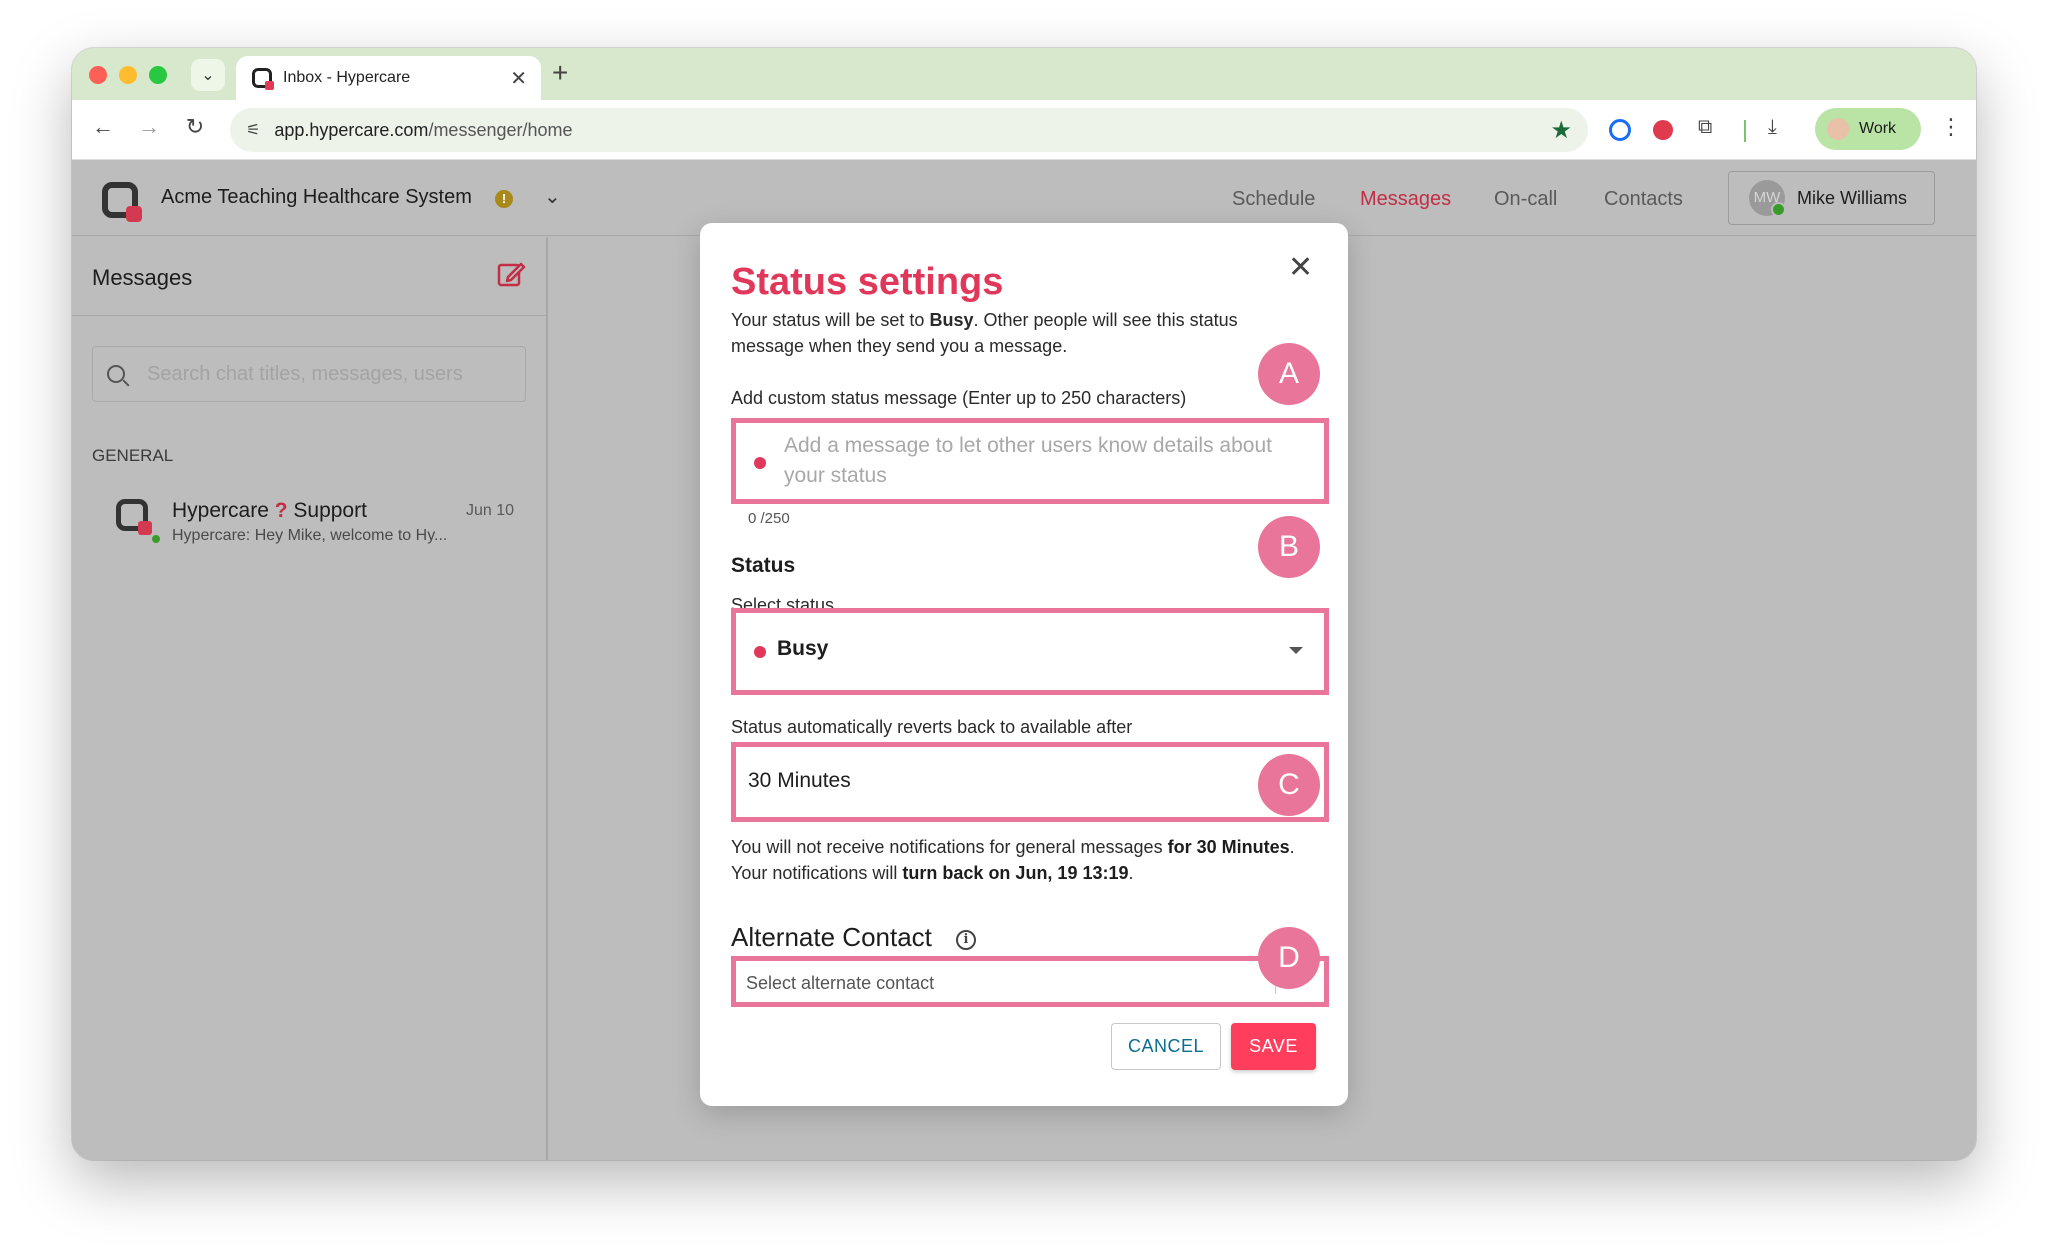 The image size is (2048, 1257). What do you see at coordinates (281, 510) in the screenshot?
I see `question-mark-icon: ?` at bounding box center [281, 510].